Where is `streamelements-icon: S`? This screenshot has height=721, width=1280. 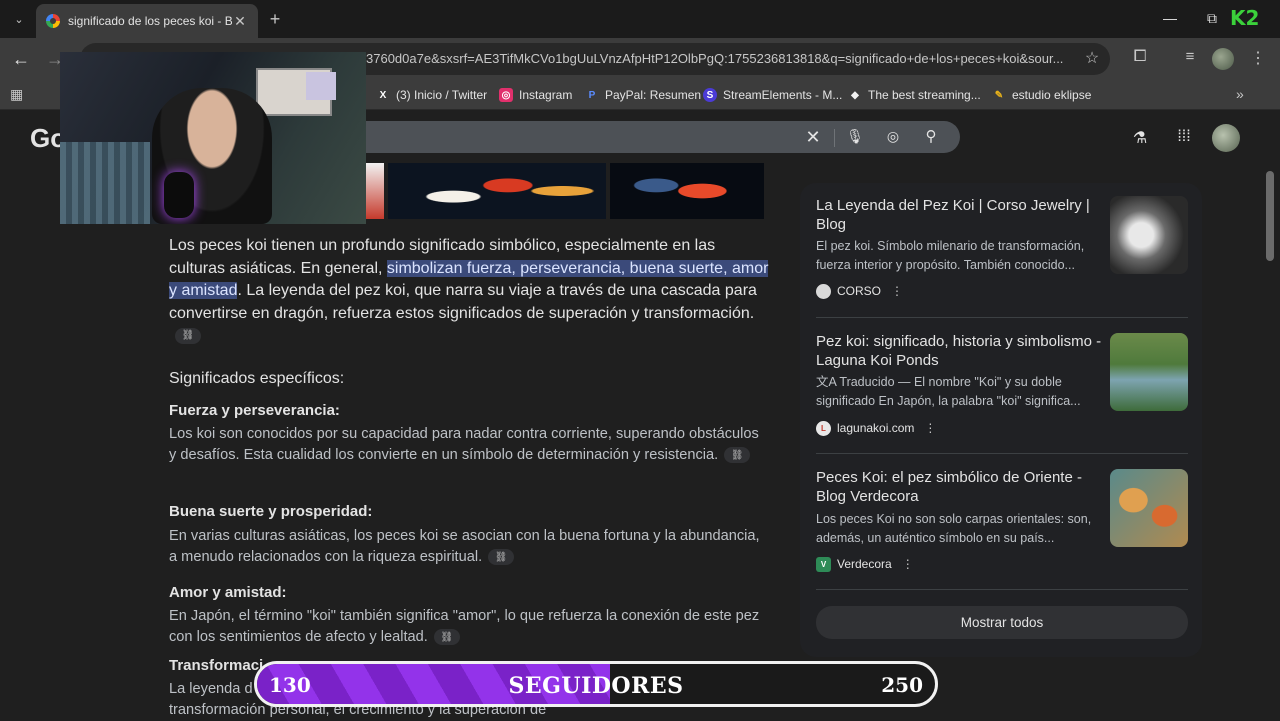 streamelements-icon: S is located at coordinates (710, 95).